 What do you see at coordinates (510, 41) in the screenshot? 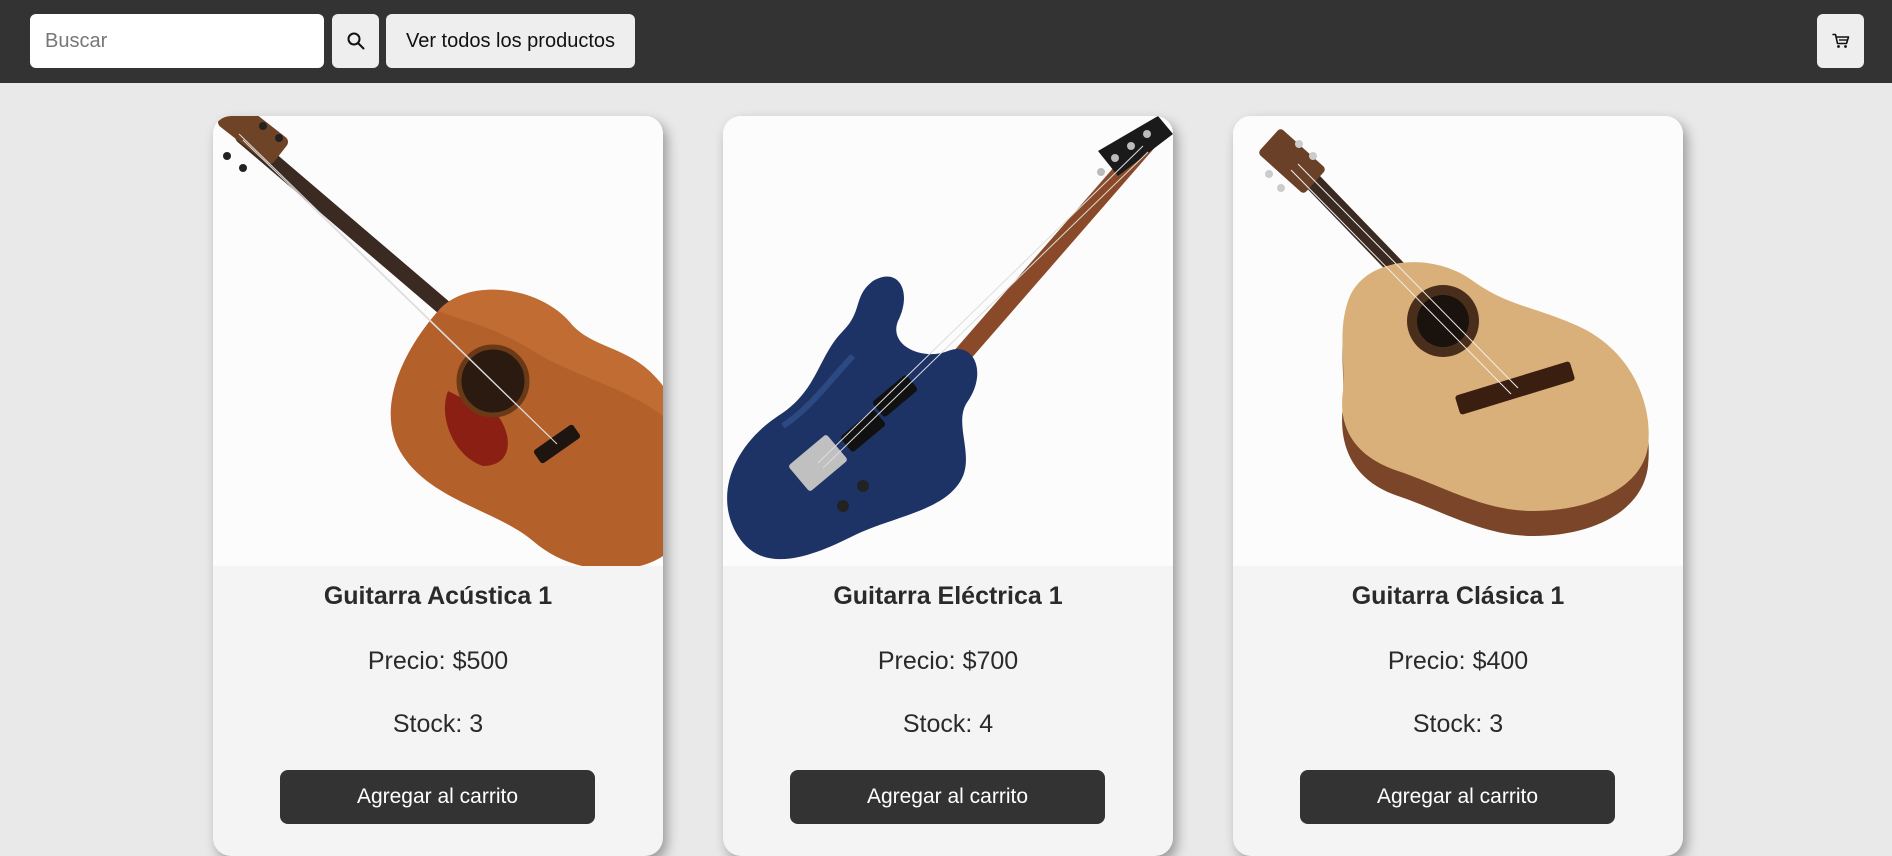
I see `view-all-products-button: Ver todos los productos` at bounding box center [510, 41].